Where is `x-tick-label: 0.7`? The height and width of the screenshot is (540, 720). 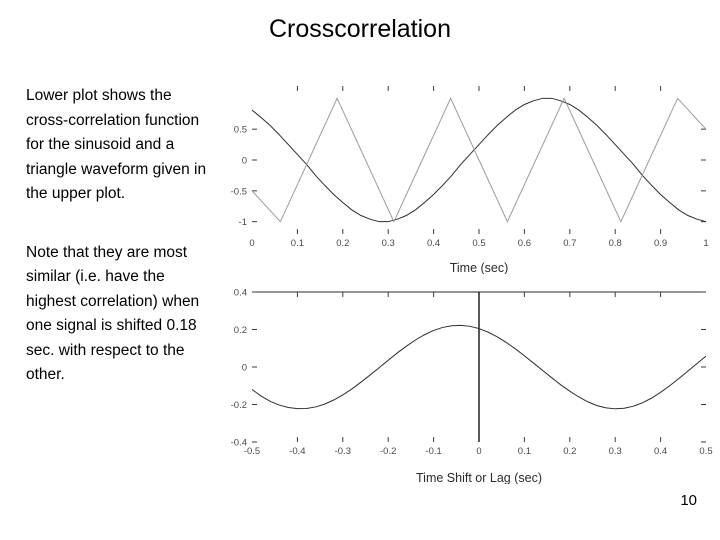
x-tick-label: 0.7 is located at coordinates (569, 243).